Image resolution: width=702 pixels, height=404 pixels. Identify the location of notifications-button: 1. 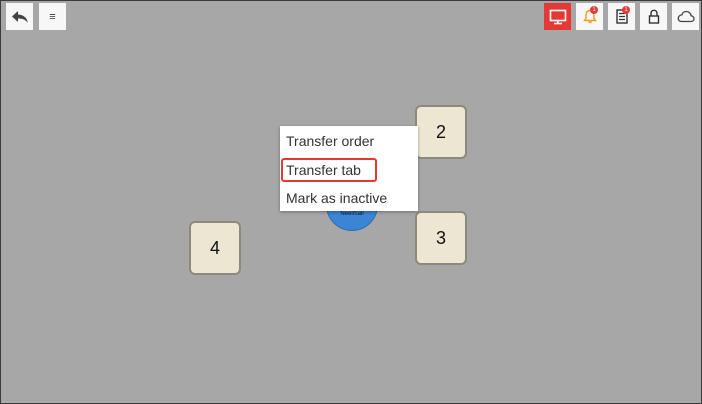
(589, 16).